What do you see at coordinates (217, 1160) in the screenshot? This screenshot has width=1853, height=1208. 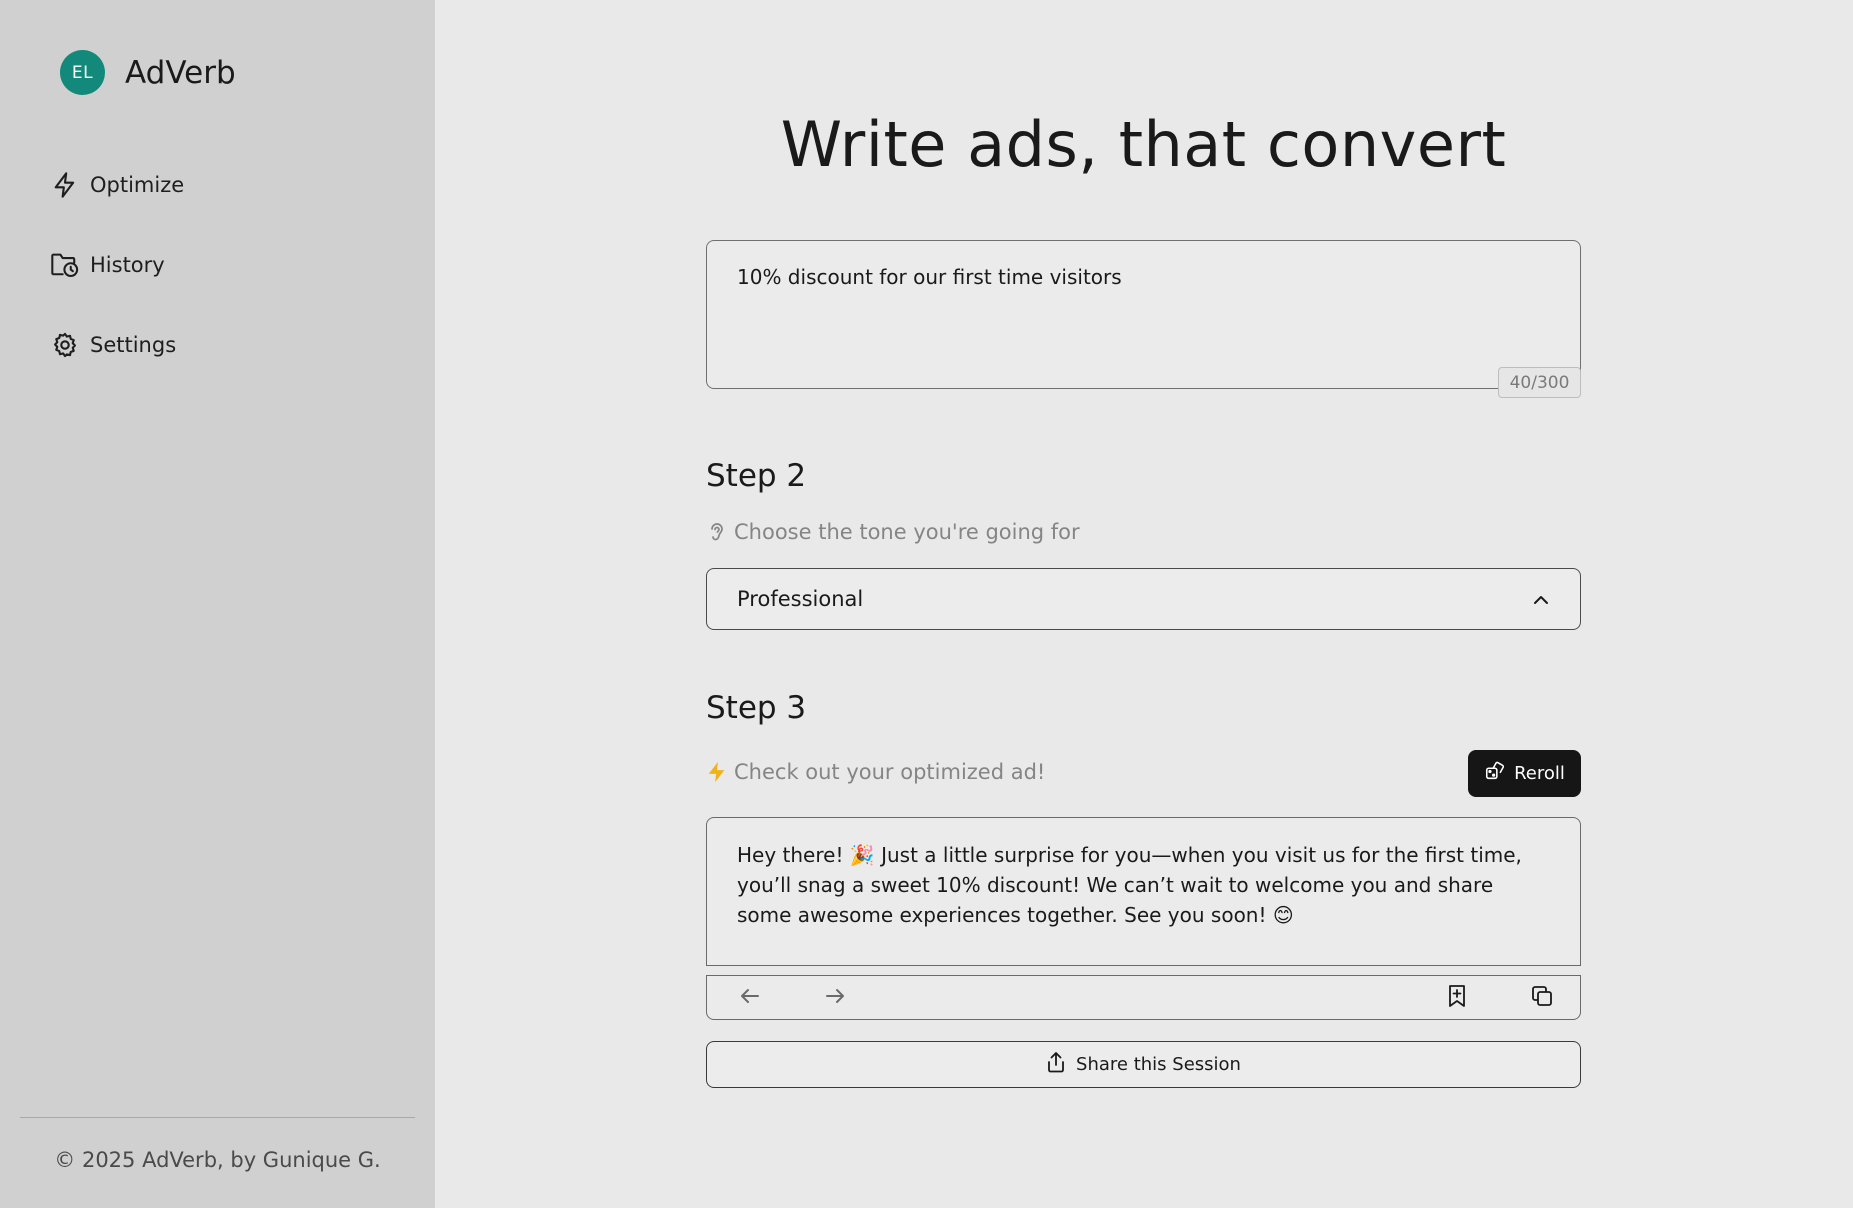 I see `footer-copyright: © 2025 AdVerb, by Gunique G.` at bounding box center [217, 1160].